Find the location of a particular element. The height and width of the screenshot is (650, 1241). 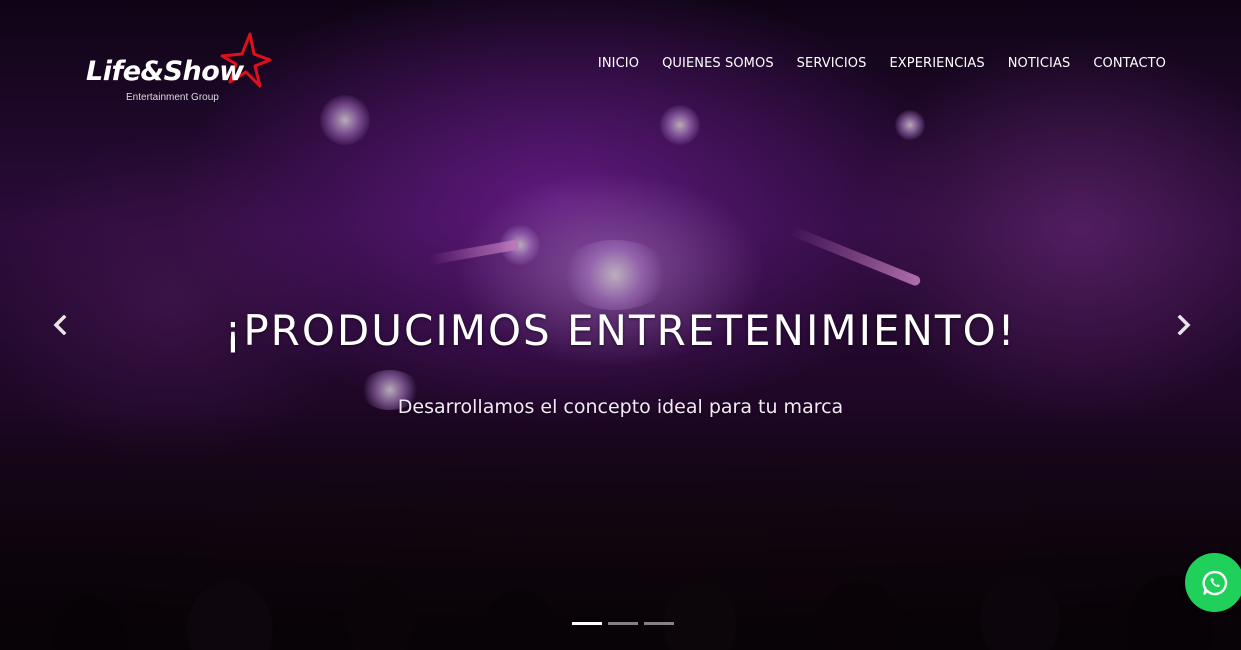

hero-headline: ¡PRODUCIMOS ENTRETENIMIENTO! is located at coordinates (620, 330).